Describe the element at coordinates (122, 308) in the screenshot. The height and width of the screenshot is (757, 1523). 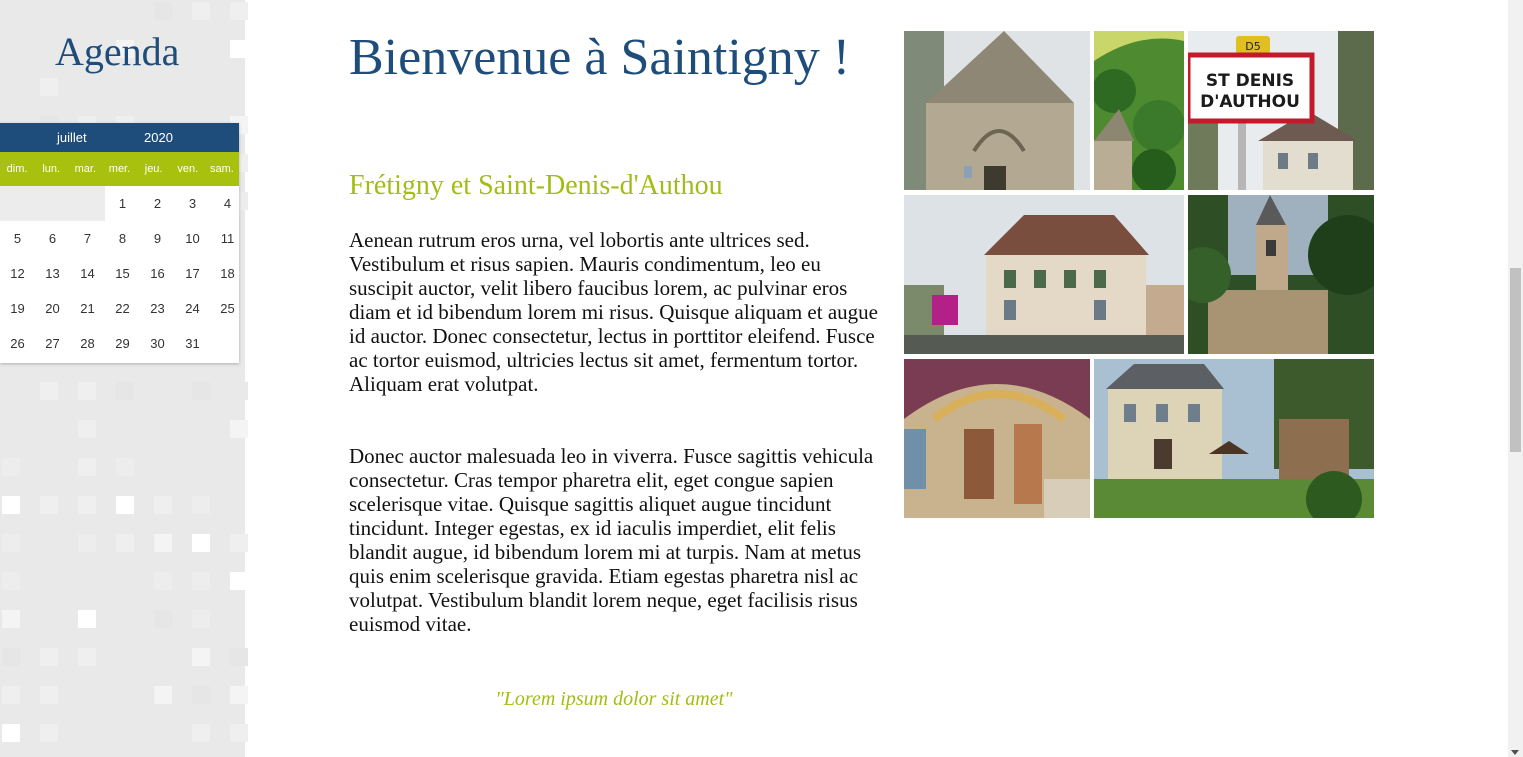
I see `calendar-day: 22` at that location.